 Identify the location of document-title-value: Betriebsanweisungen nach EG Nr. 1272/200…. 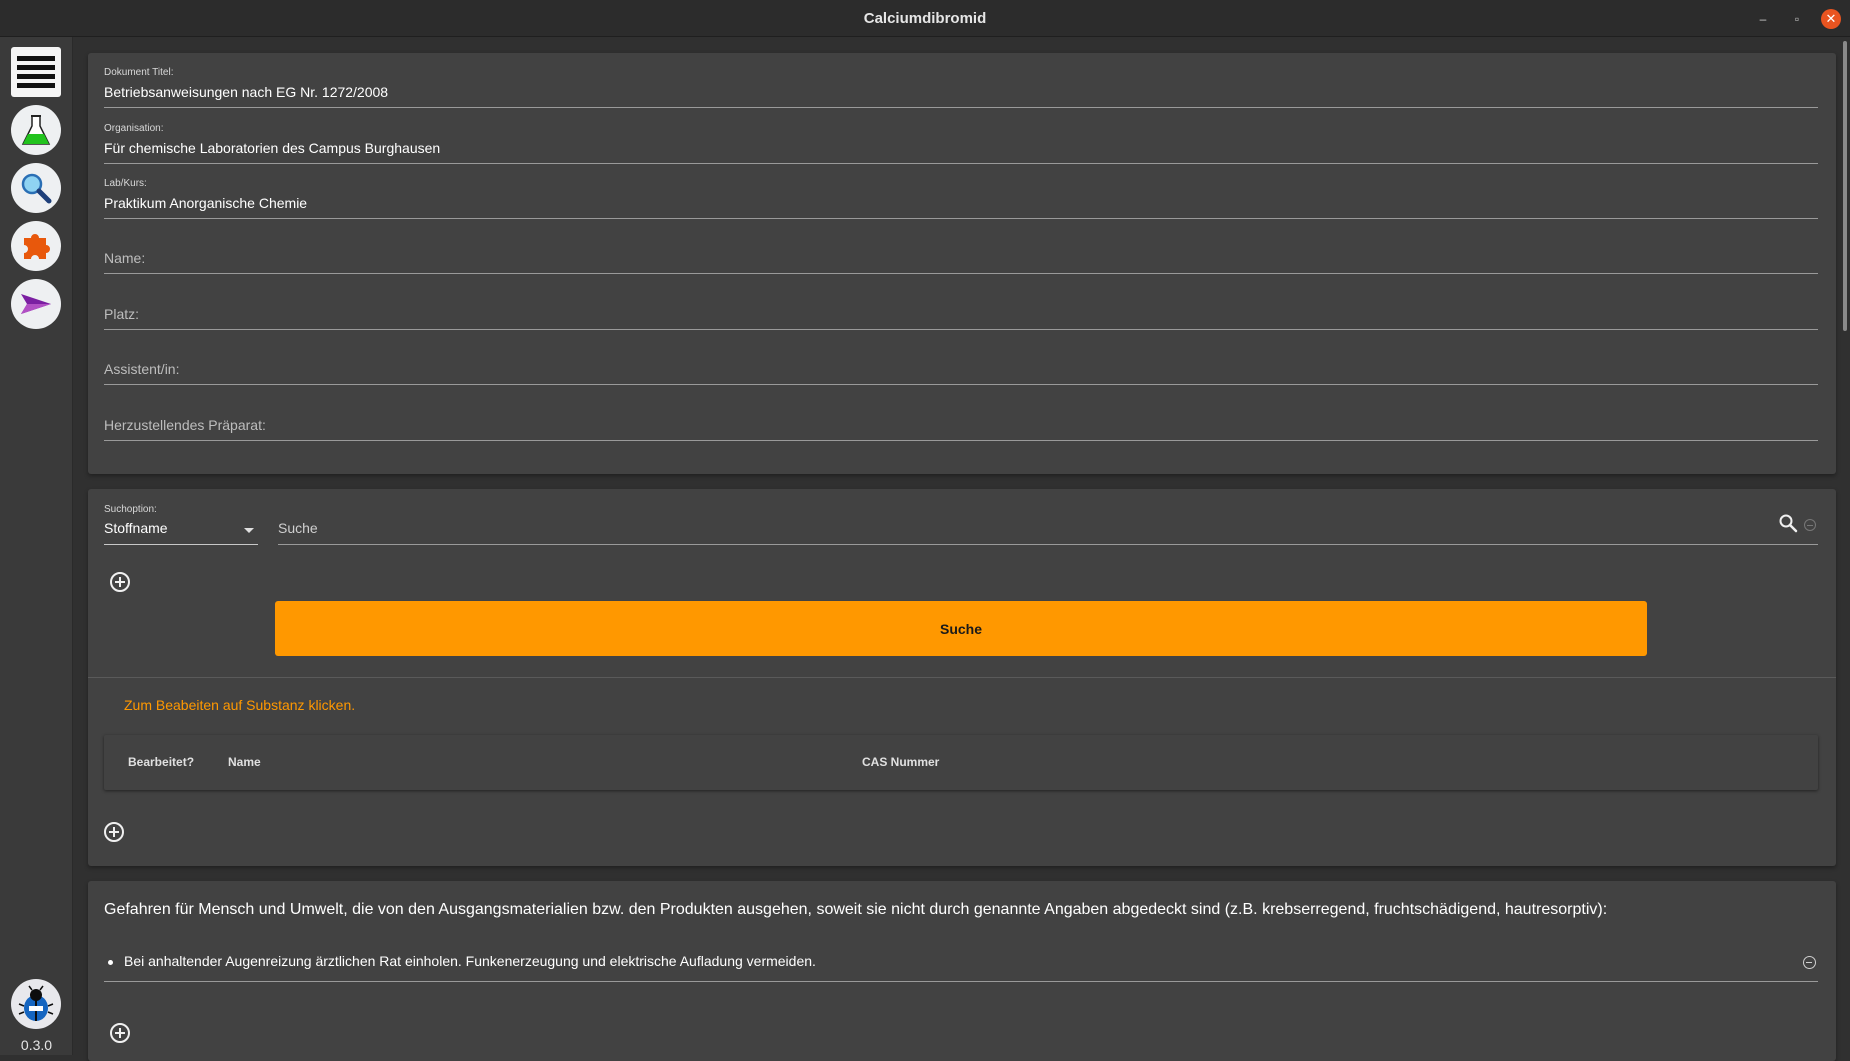
(246, 92).